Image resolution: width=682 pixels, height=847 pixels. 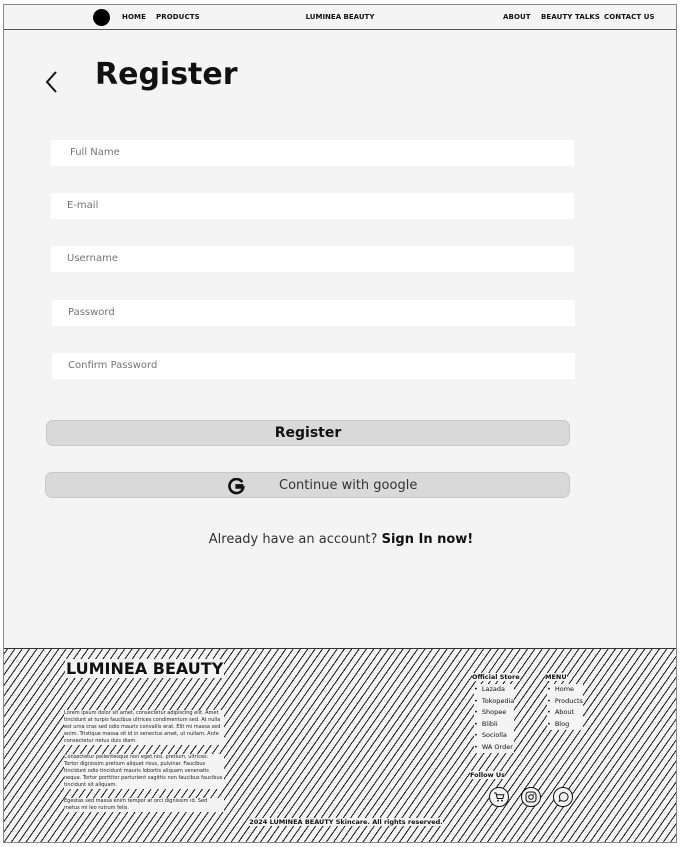 I want to click on page-title: Register, so click(x=166, y=74).